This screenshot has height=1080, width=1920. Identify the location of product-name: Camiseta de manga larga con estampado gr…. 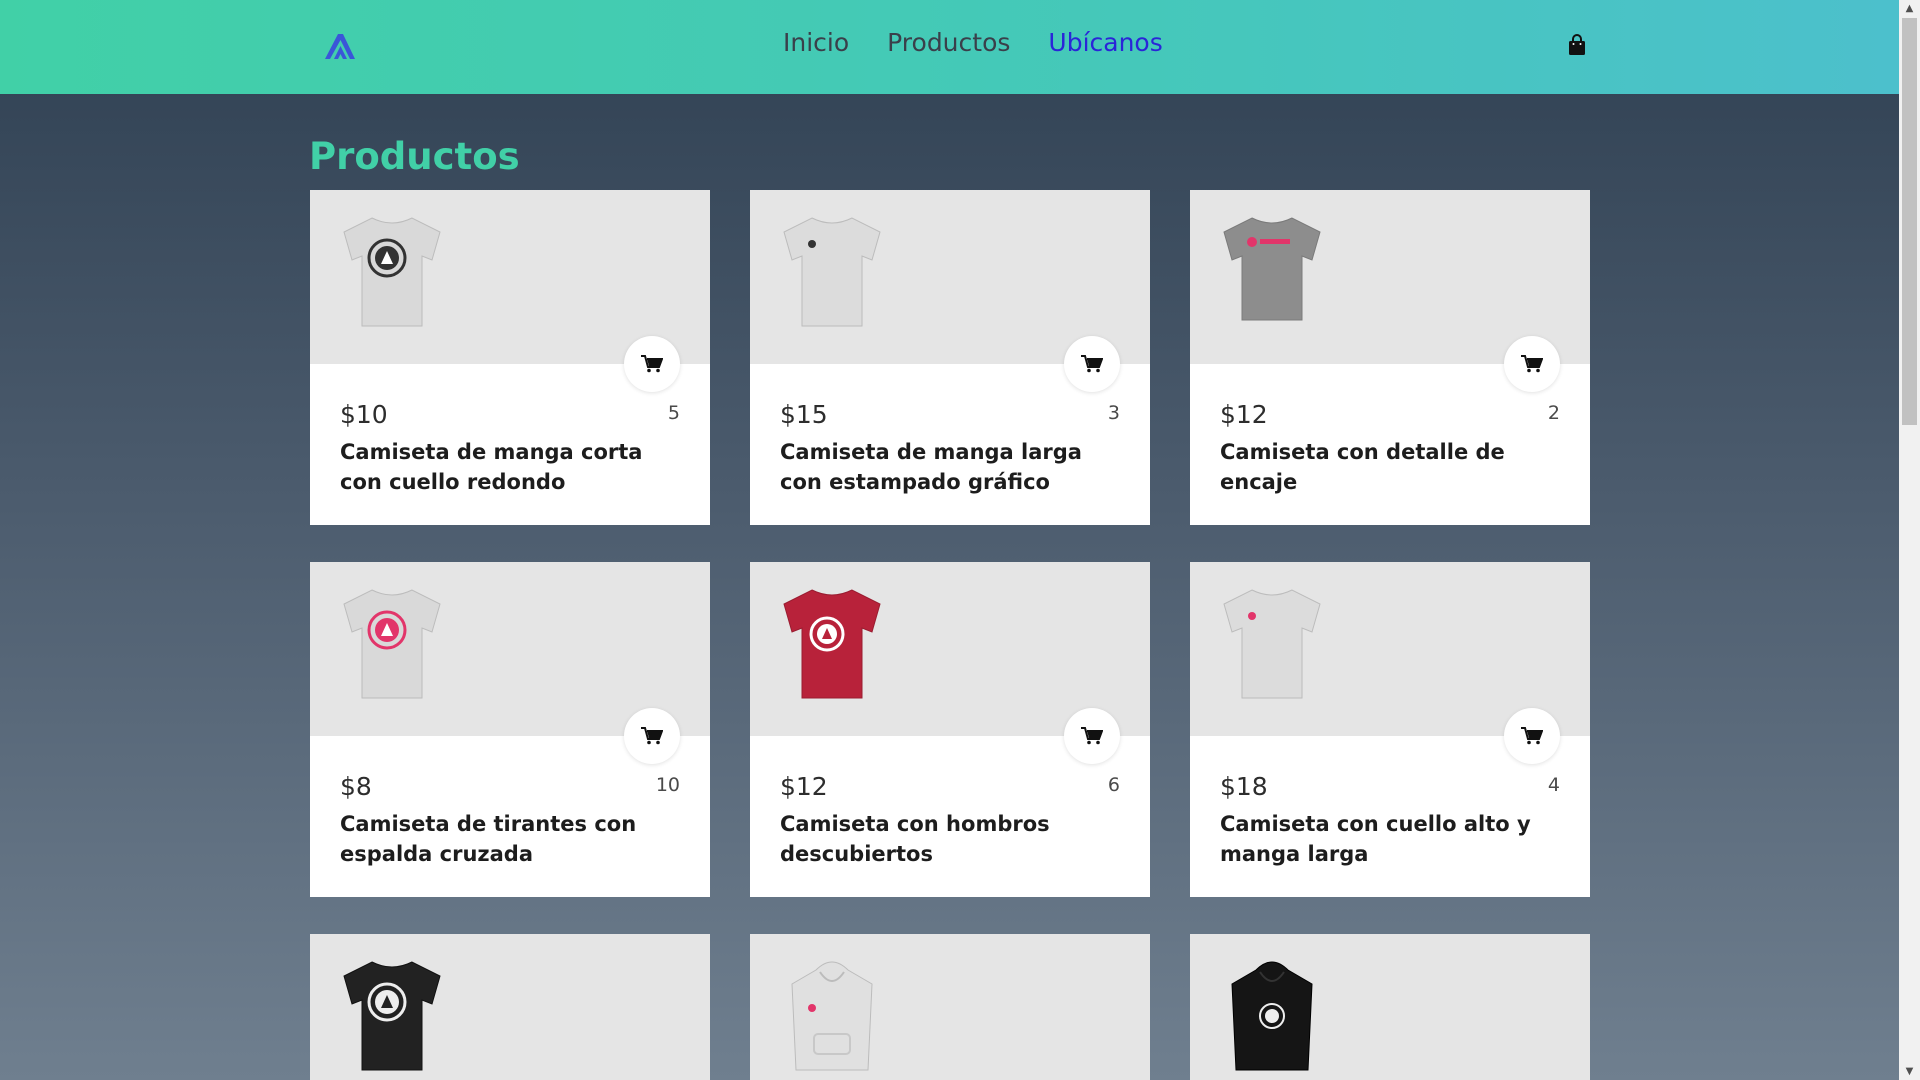
(931, 467).